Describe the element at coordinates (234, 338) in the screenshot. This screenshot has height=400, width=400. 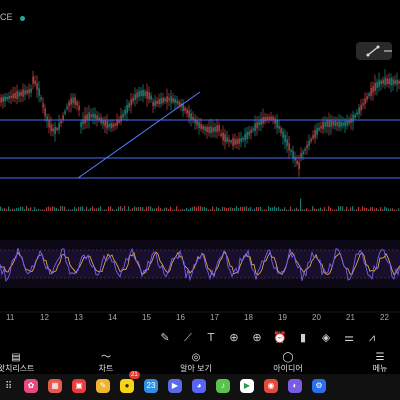
I see `crosshair-icon: ⊕` at that location.